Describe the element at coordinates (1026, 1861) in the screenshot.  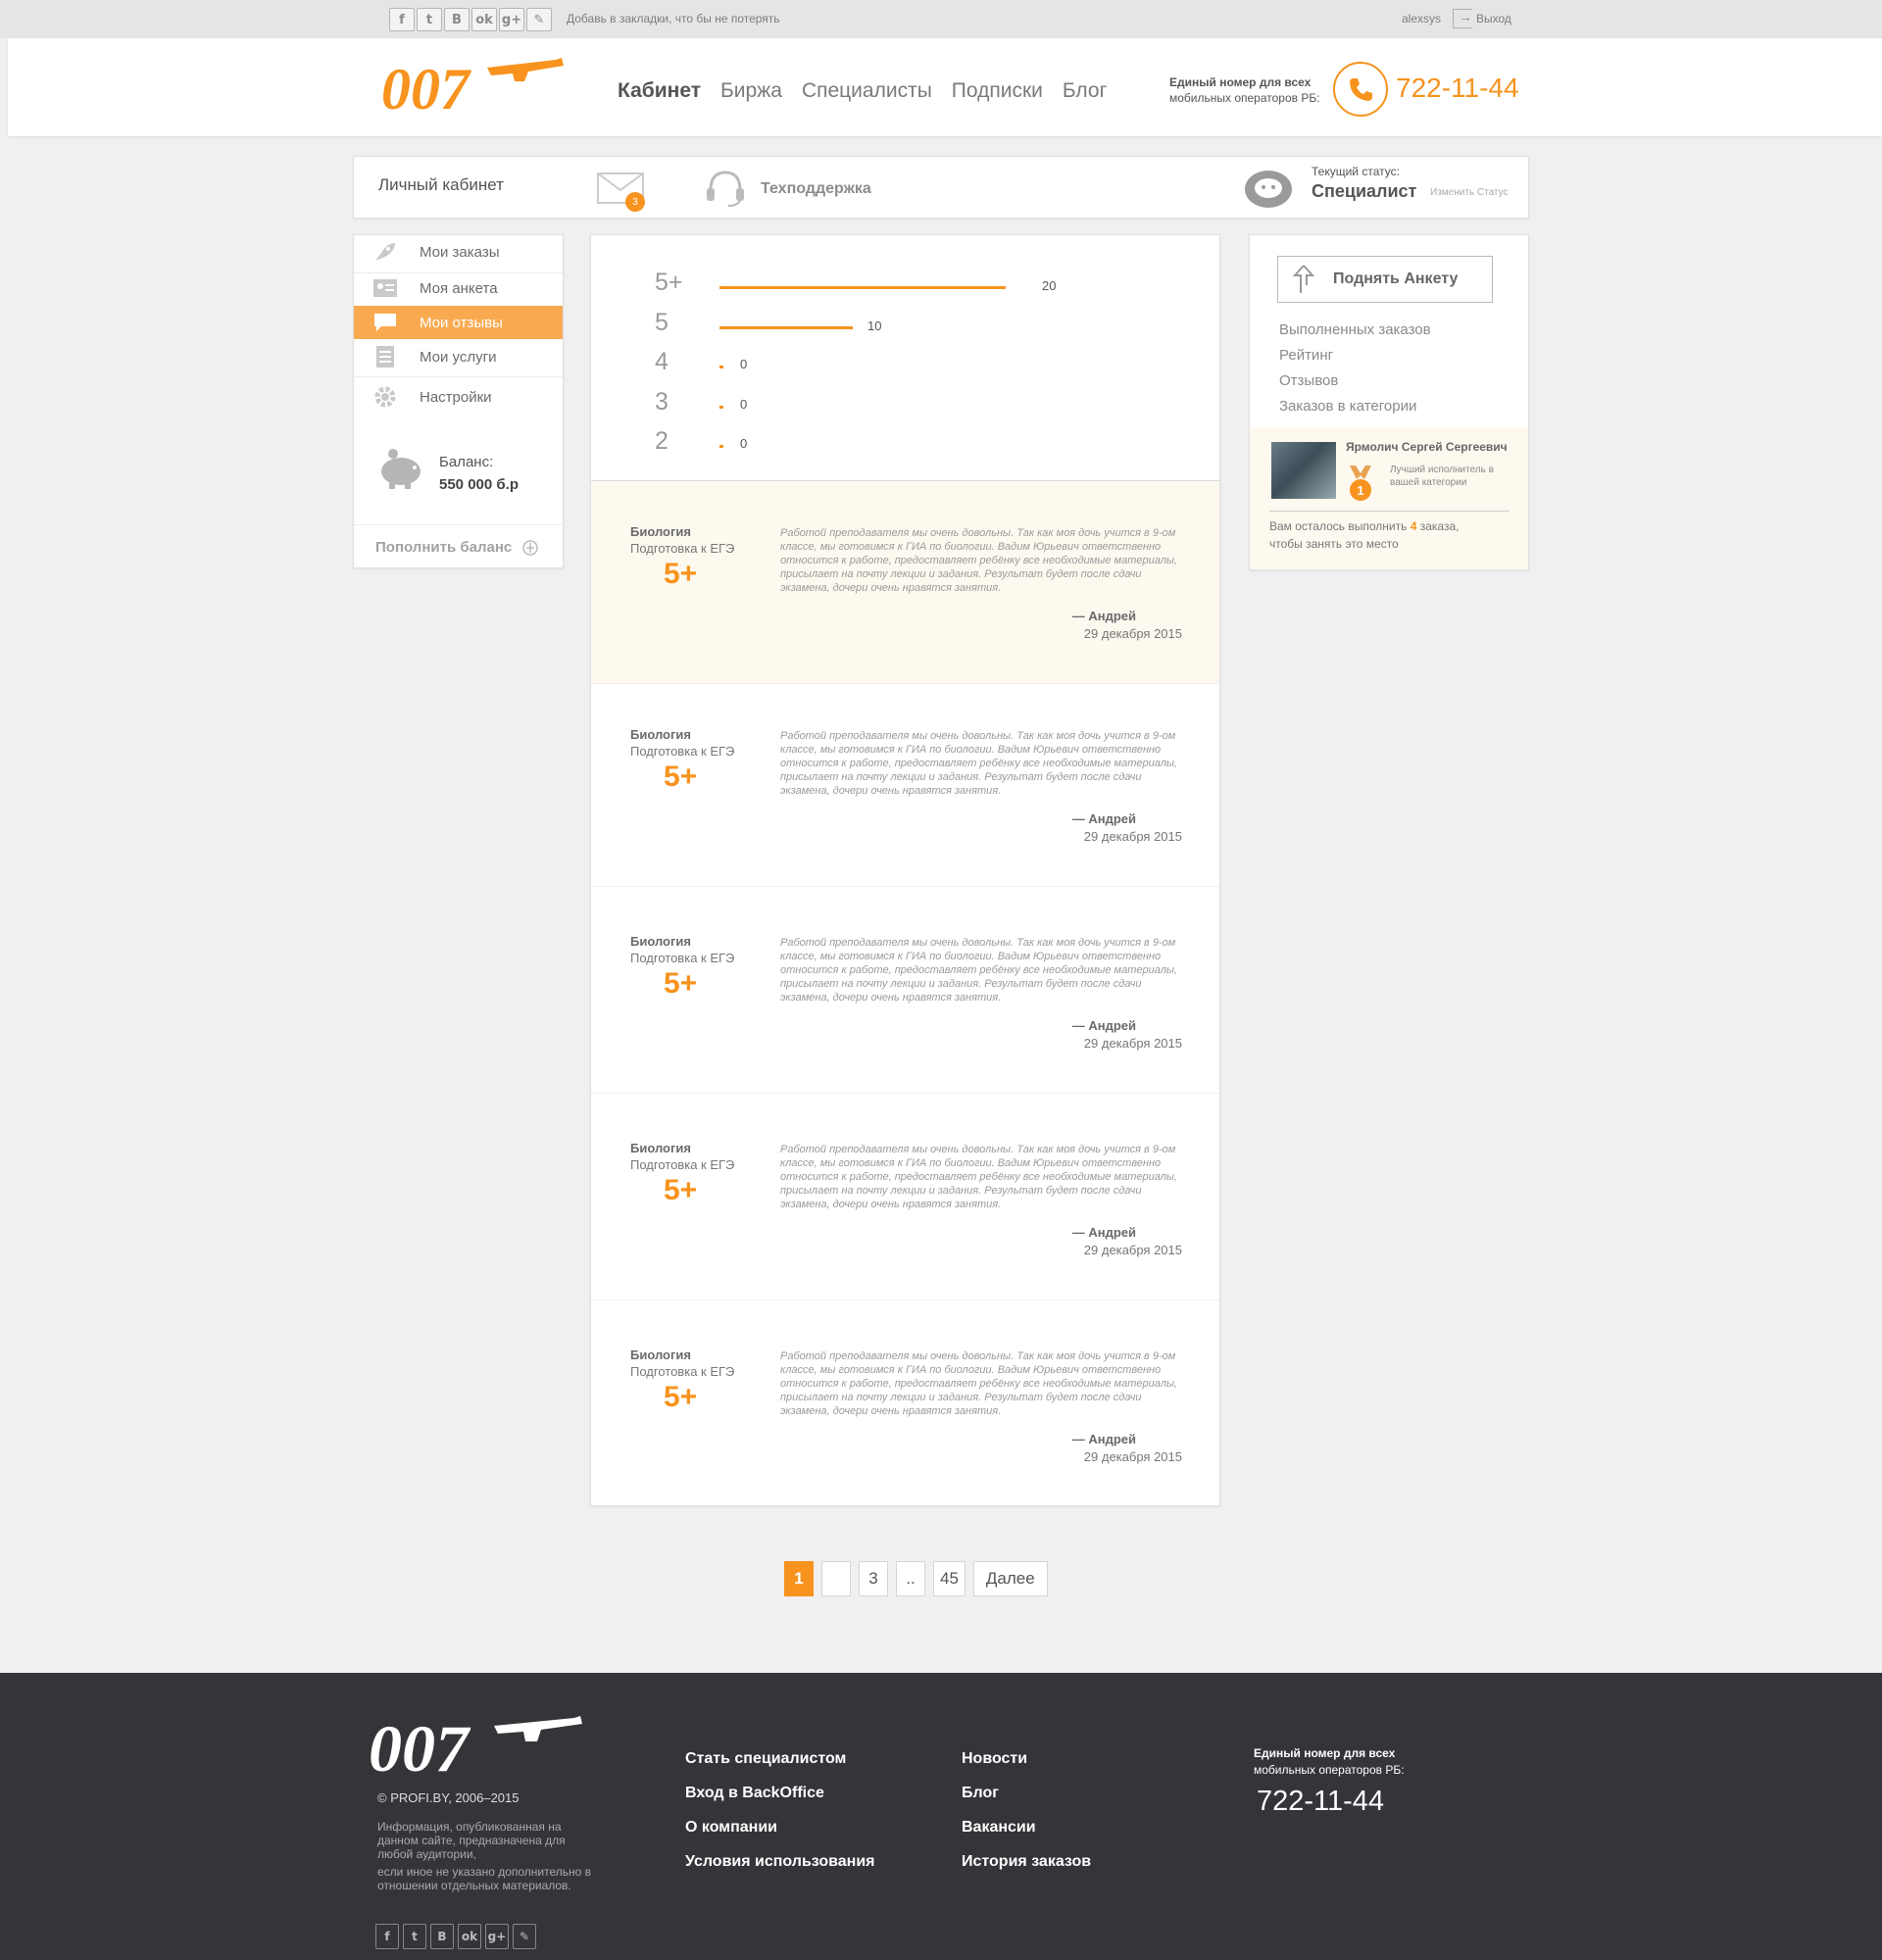
I see `footer-link: История заказов` at that location.